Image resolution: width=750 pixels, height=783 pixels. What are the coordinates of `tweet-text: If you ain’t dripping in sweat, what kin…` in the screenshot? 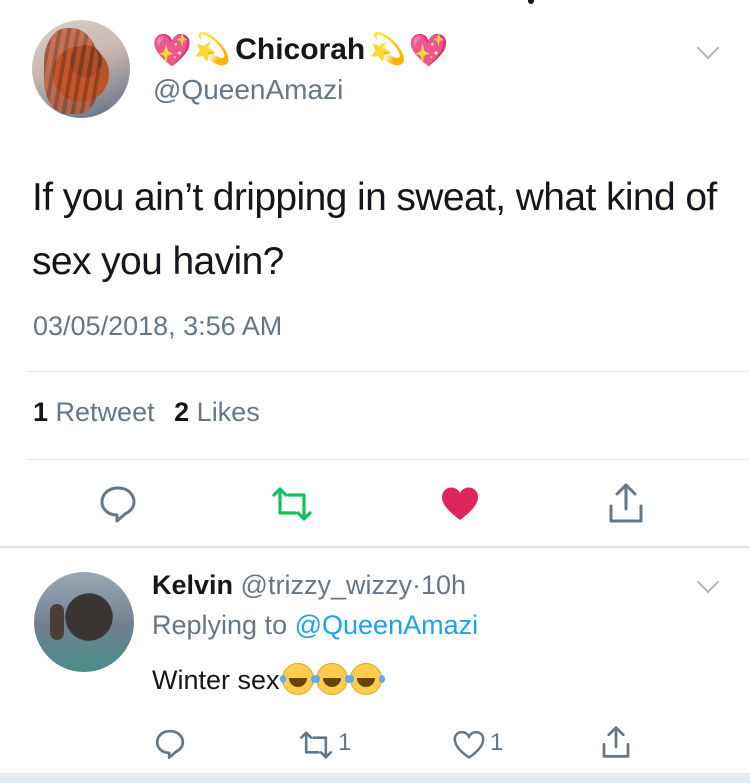 It's located at (374, 229).